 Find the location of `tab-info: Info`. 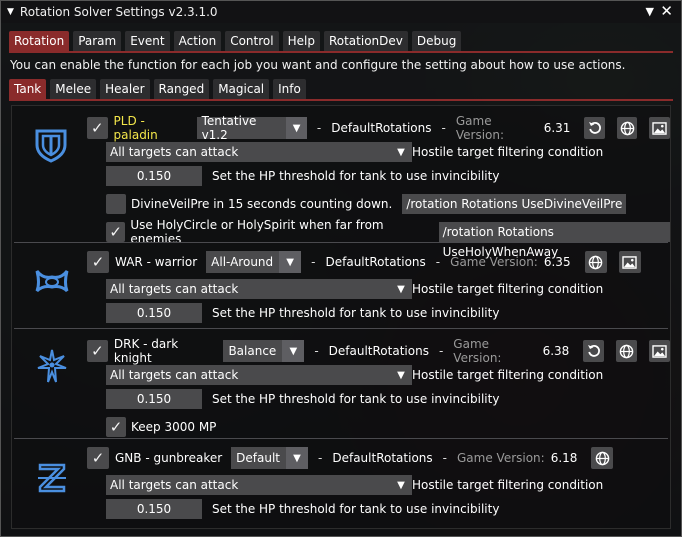

tab-info: Info is located at coordinates (289, 89).